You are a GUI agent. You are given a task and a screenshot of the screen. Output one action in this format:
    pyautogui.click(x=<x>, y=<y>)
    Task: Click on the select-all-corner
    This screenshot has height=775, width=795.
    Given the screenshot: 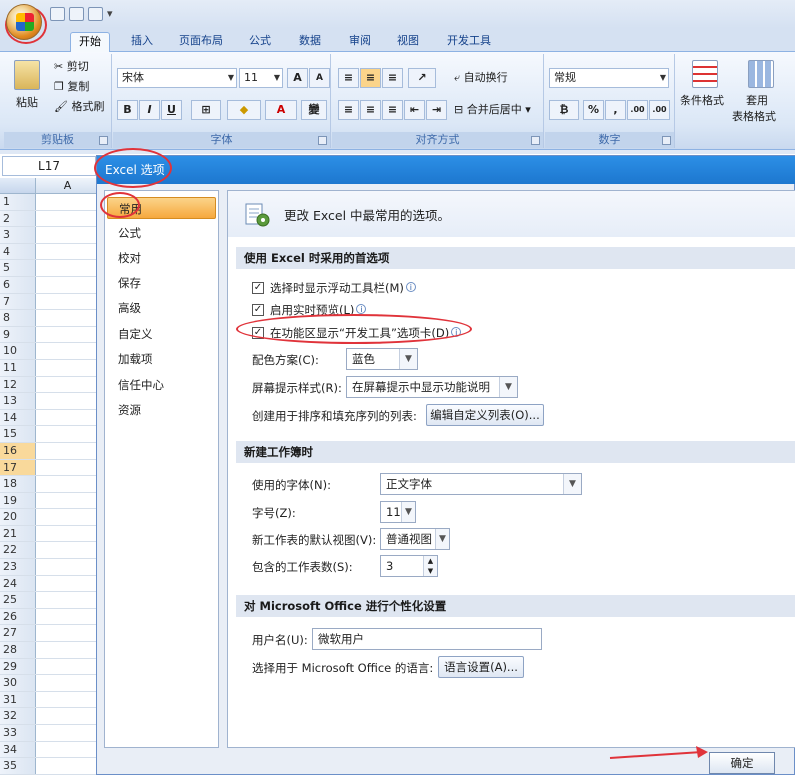 What is the action you would take?
    pyautogui.click(x=18, y=186)
    